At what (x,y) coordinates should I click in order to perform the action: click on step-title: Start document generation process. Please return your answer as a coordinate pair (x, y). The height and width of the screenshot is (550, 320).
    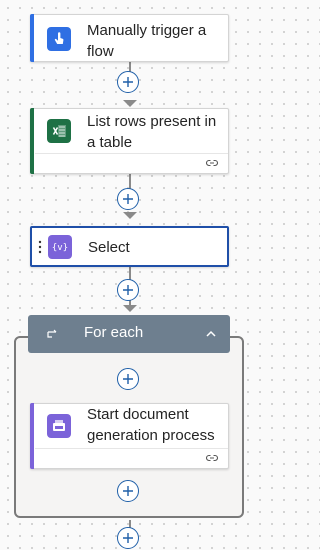
    Looking at the image, I should click on (151, 425).